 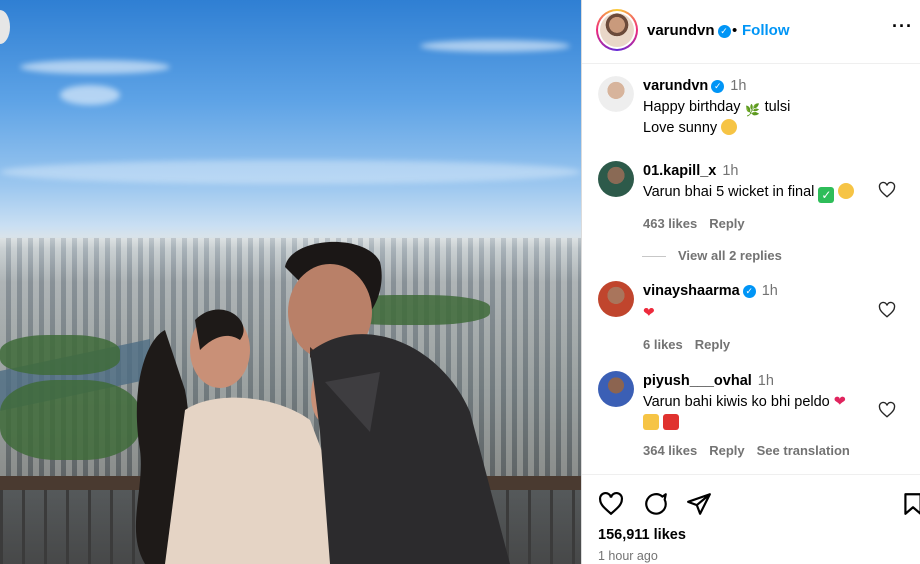 What do you see at coordinates (712, 255) in the screenshot?
I see `view-replies-button: View all 2 replies` at bounding box center [712, 255].